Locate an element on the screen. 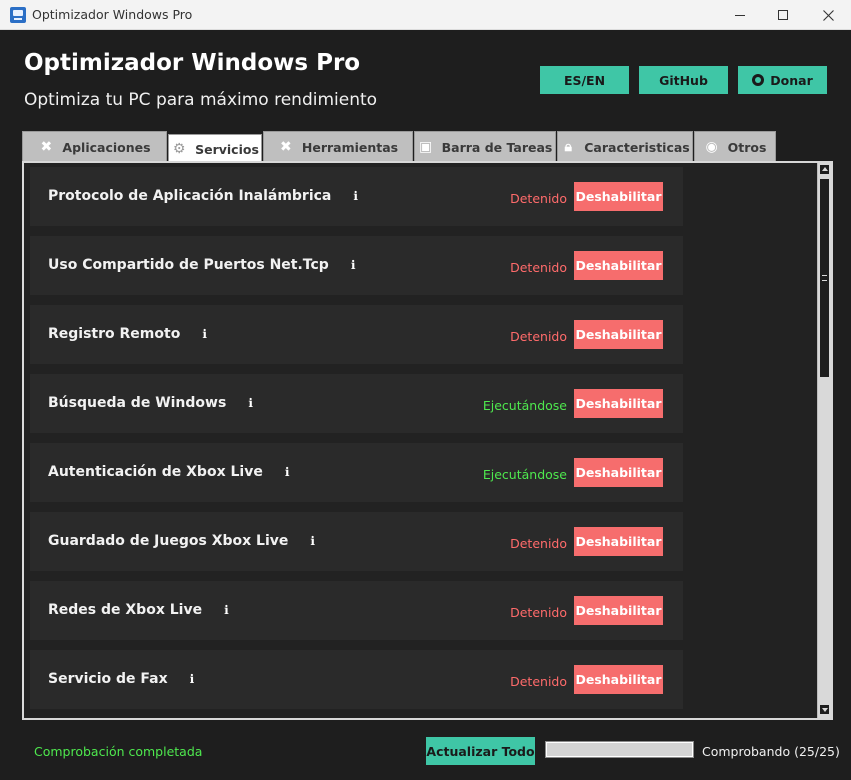 Image resolution: width=851 pixels, height=780 pixels. donate-button: Donar is located at coordinates (782, 80).